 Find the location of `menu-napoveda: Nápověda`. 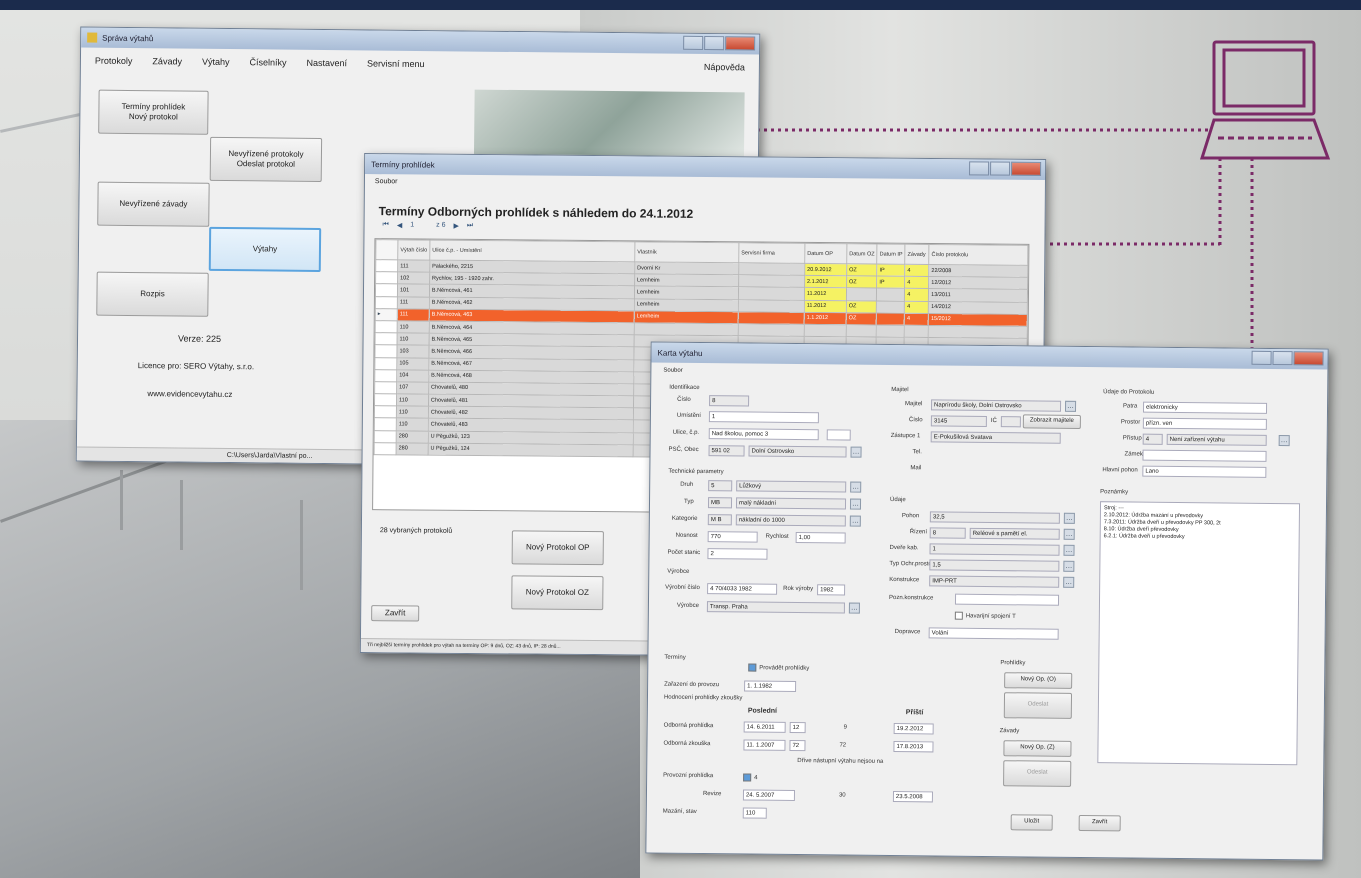

menu-napoveda: Nápověda is located at coordinates (724, 67).